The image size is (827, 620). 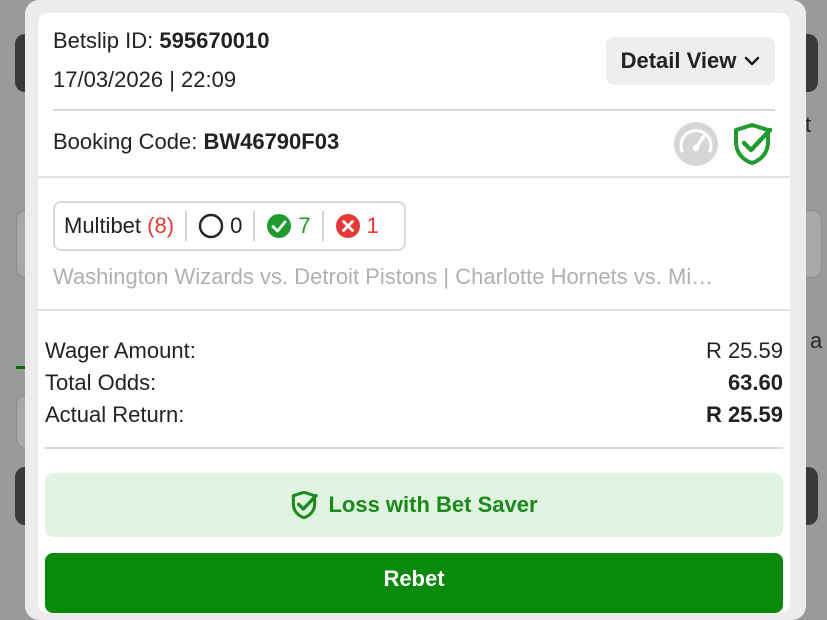 I want to click on detail-view-button: Detail View, so click(x=690, y=61).